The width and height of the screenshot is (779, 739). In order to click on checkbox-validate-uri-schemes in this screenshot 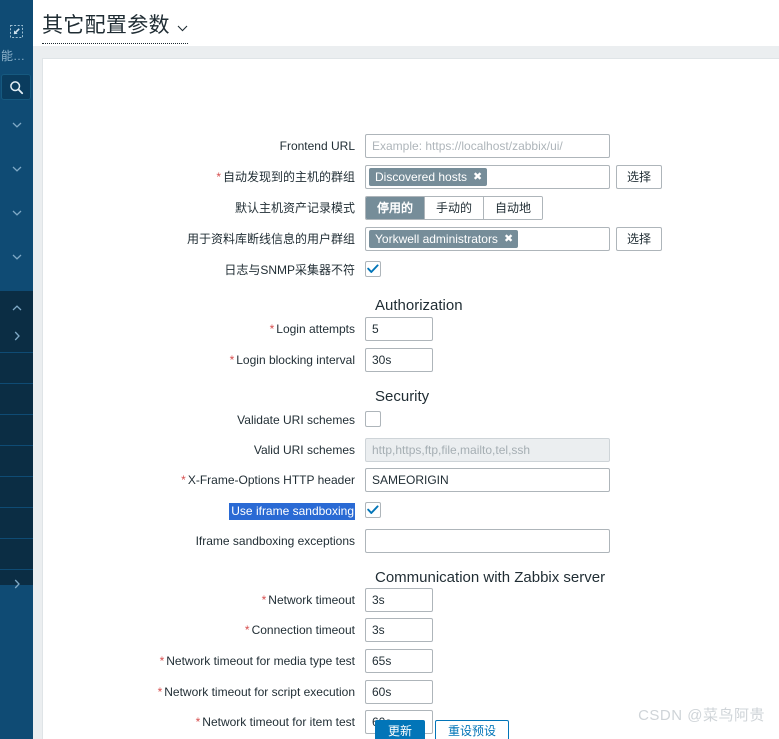, I will do `click(373, 419)`.